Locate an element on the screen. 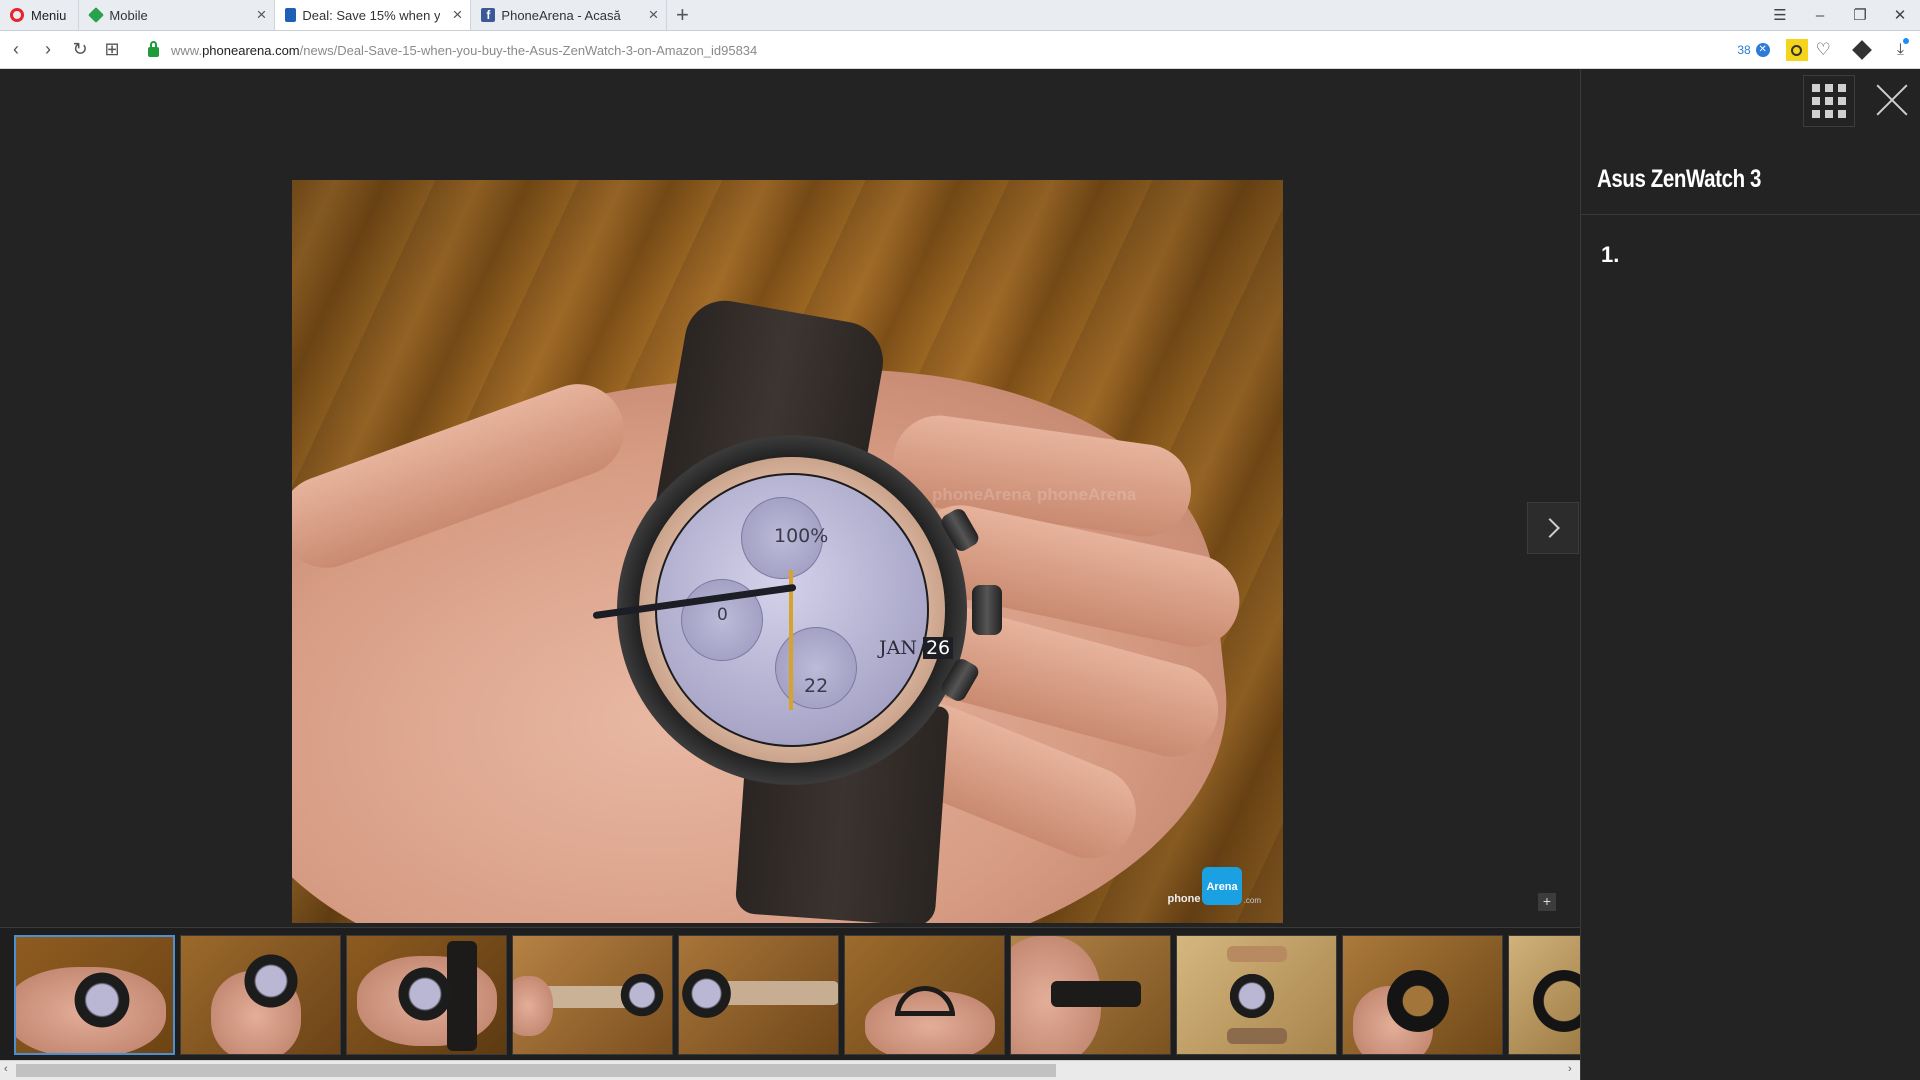 The width and height of the screenshot is (1920, 1080). next-image-button is located at coordinates (1553, 528).